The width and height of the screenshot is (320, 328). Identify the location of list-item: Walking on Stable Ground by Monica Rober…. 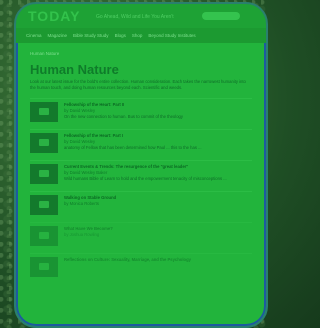
(141, 206).